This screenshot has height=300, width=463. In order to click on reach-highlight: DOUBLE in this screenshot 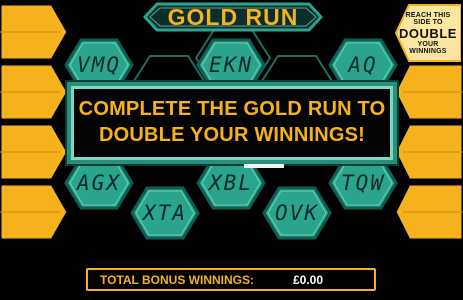, I will do `click(428, 33)`.